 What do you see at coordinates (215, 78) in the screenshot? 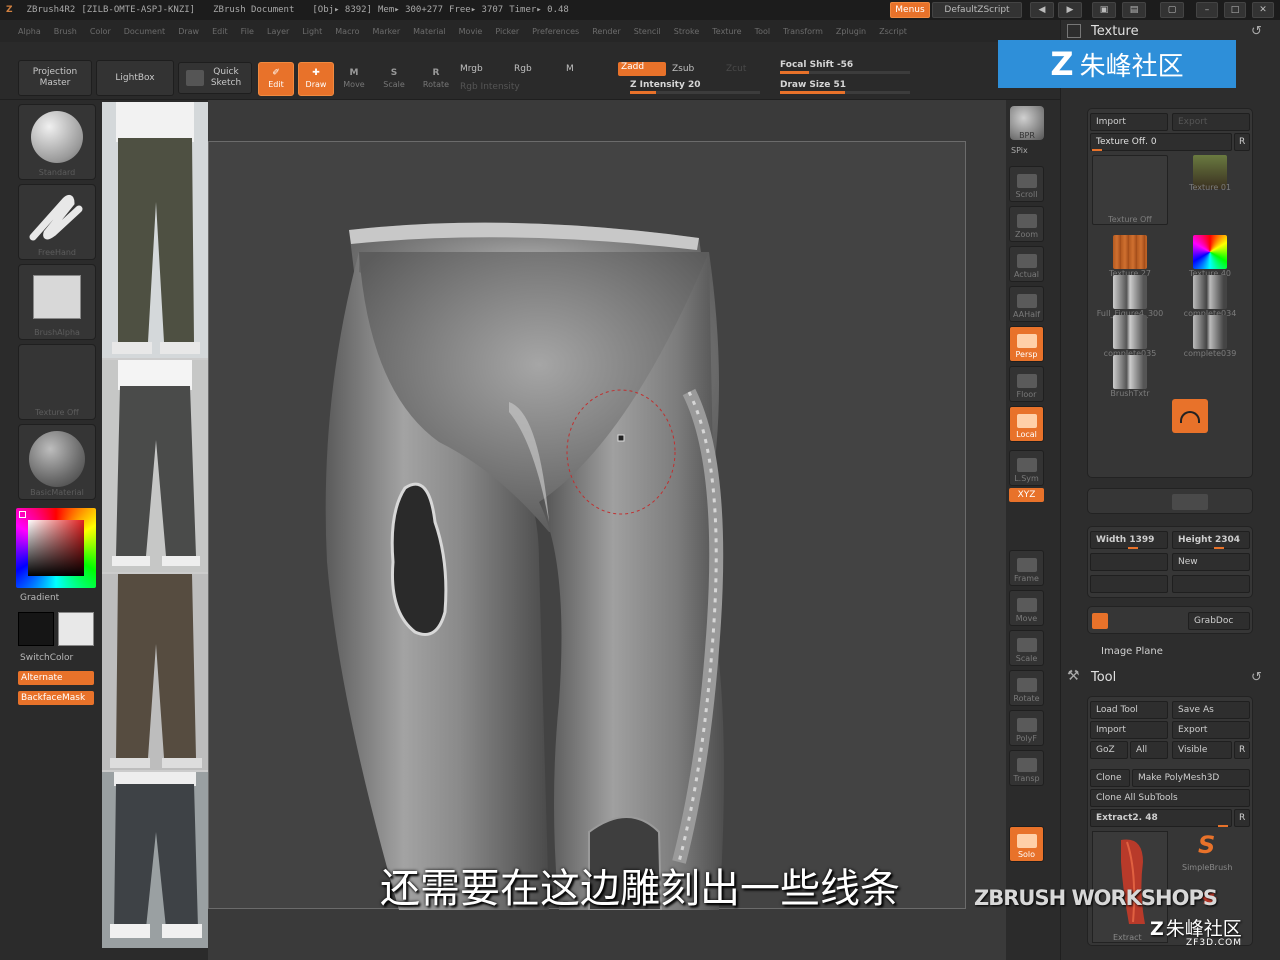
I see `quick-sketch-button: Quick Sketch` at bounding box center [215, 78].